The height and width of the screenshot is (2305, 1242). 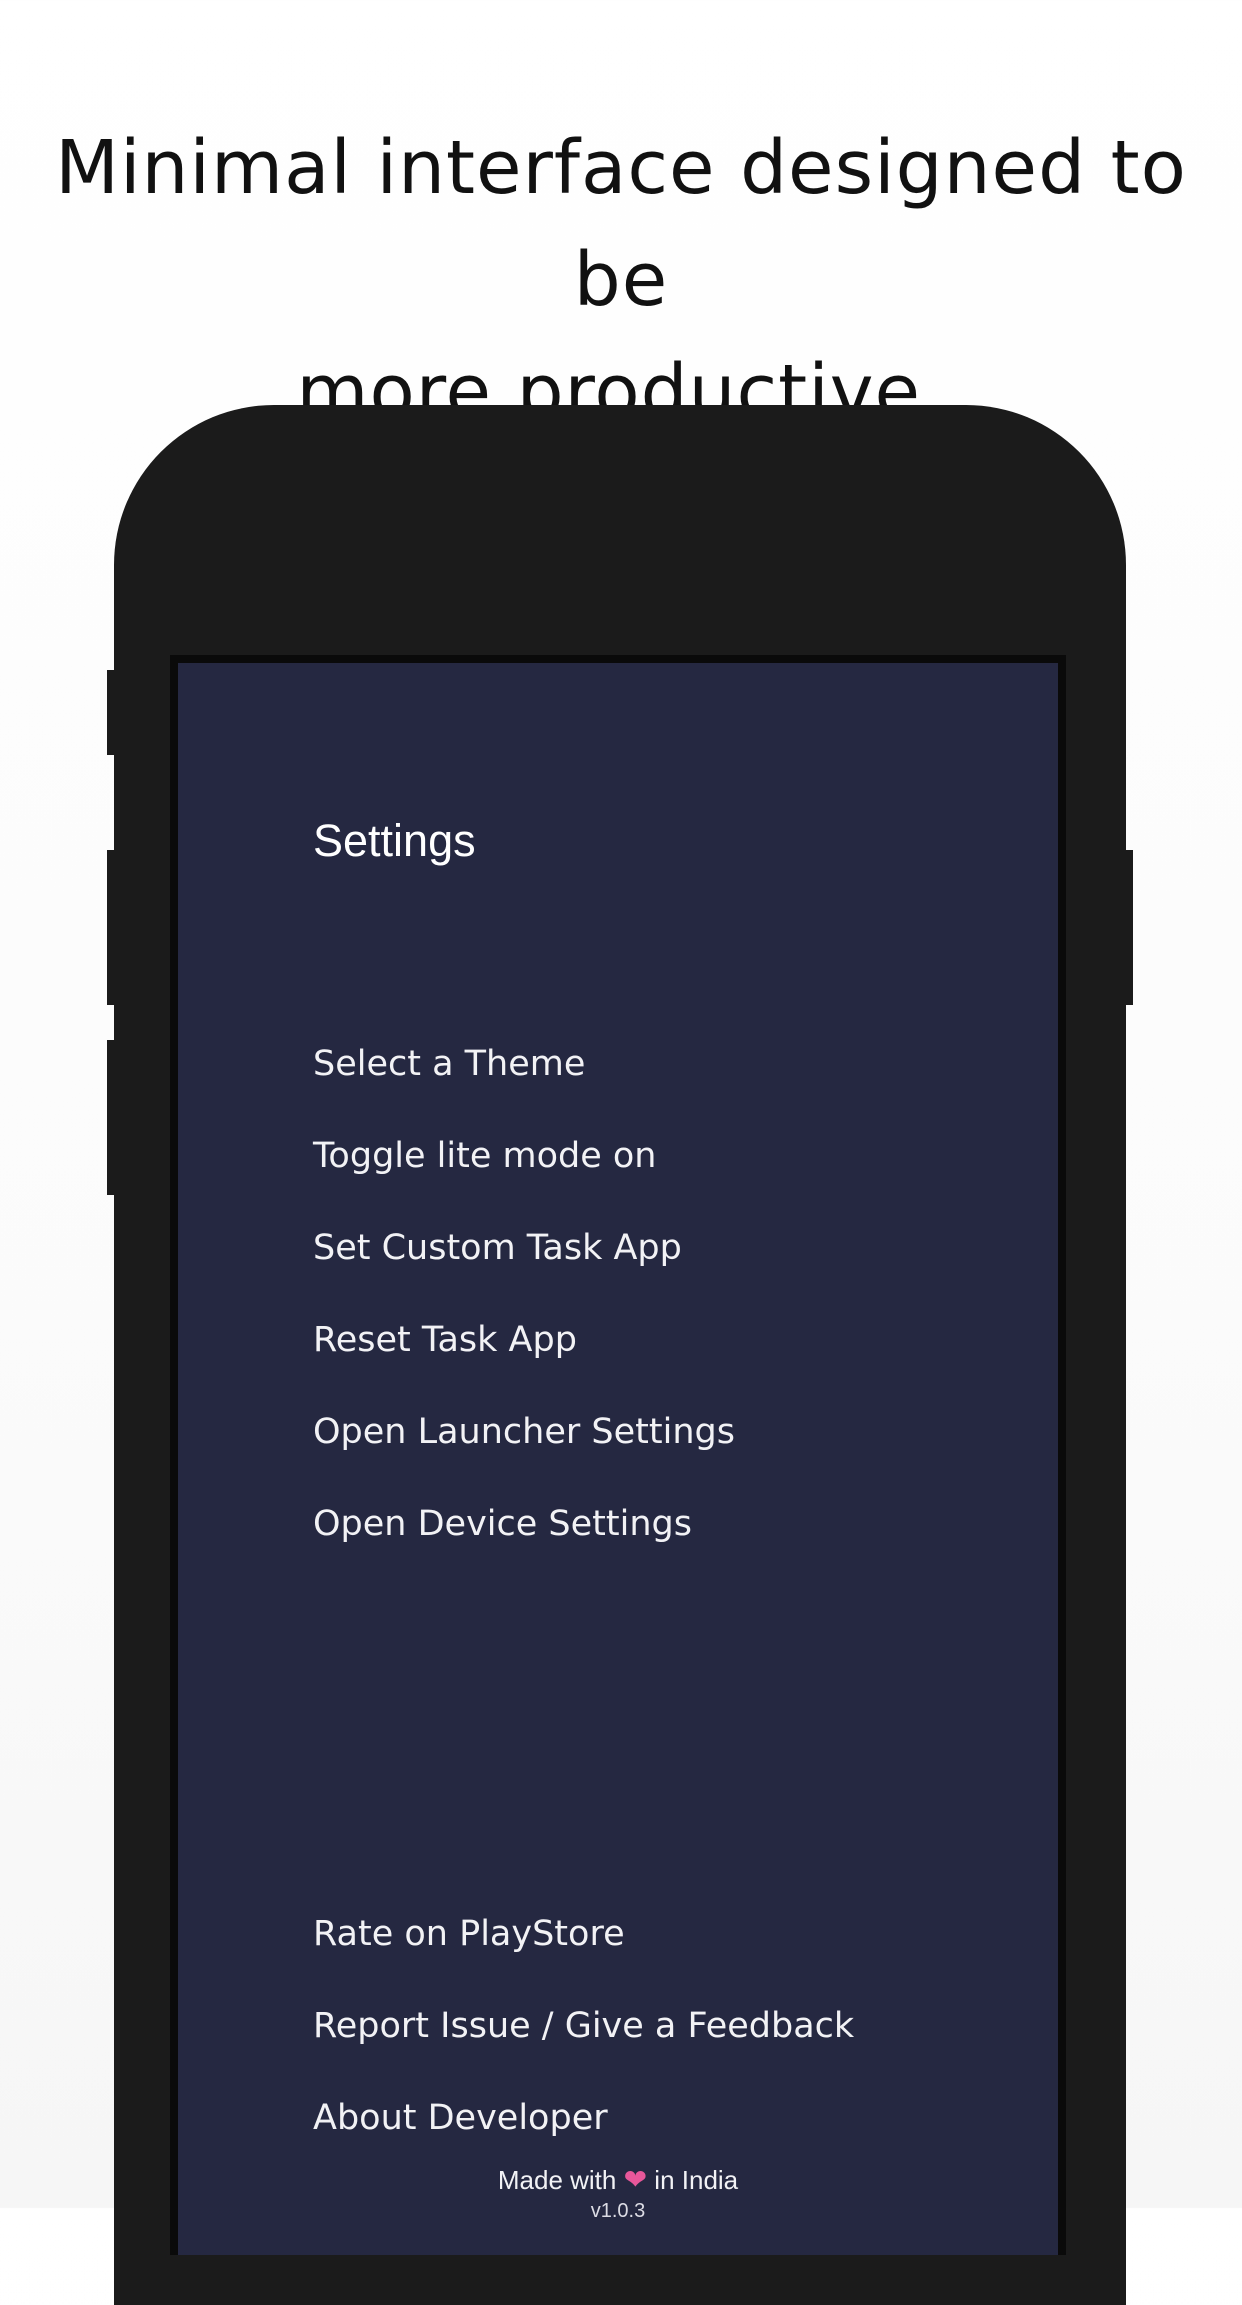 I want to click on menu-item-toggle-lite-mode: Toggle lite mode on, so click(x=524, y=1156).